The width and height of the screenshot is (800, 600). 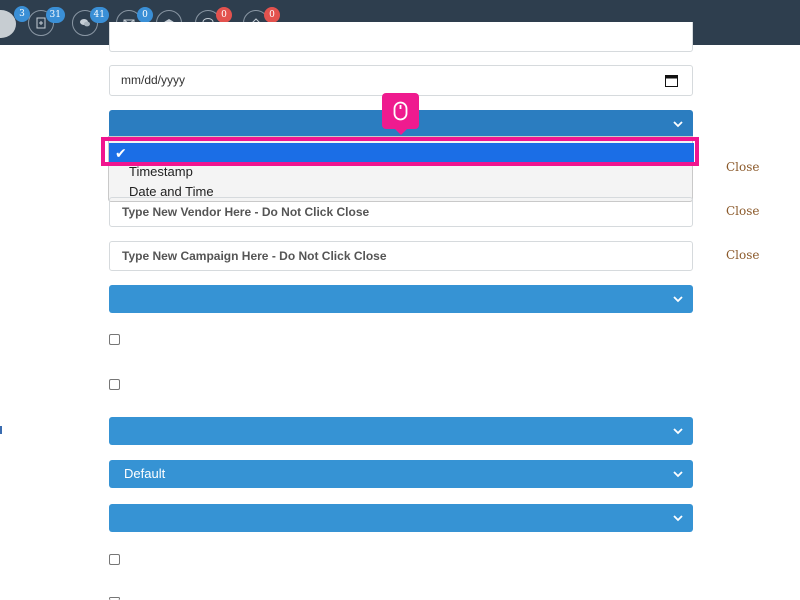 What do you see at coordinates (161, 171) in the screenshot?
I see `option-timestamp: Timestamp` at bounding box center [161, 171].